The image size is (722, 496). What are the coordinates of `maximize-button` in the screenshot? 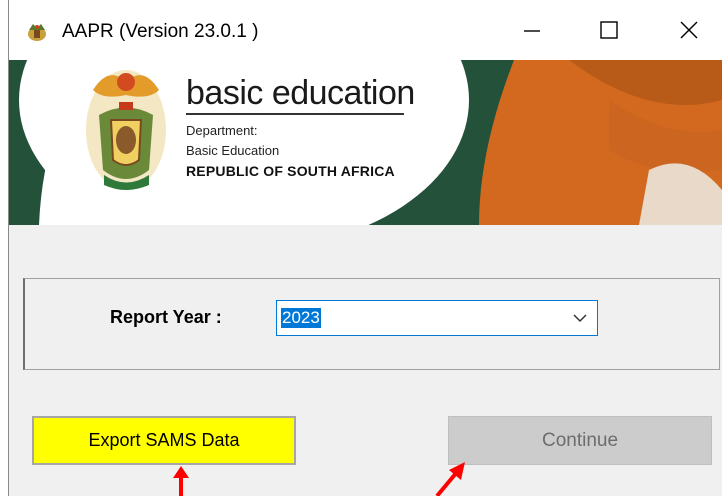 It's located at (609, 30).